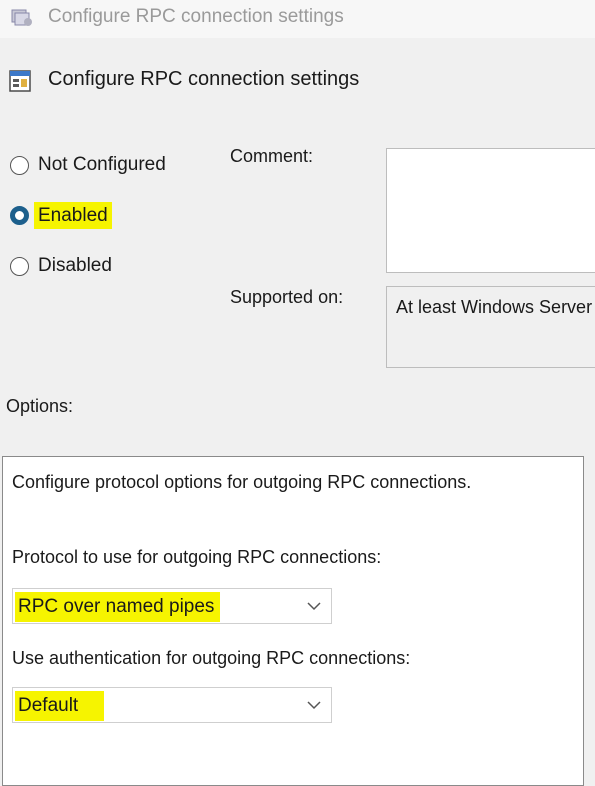 Image resolution: width=595 pixels, height=786 pixels. I want to click on radio-enabled: Enabled, so click(61, 215).